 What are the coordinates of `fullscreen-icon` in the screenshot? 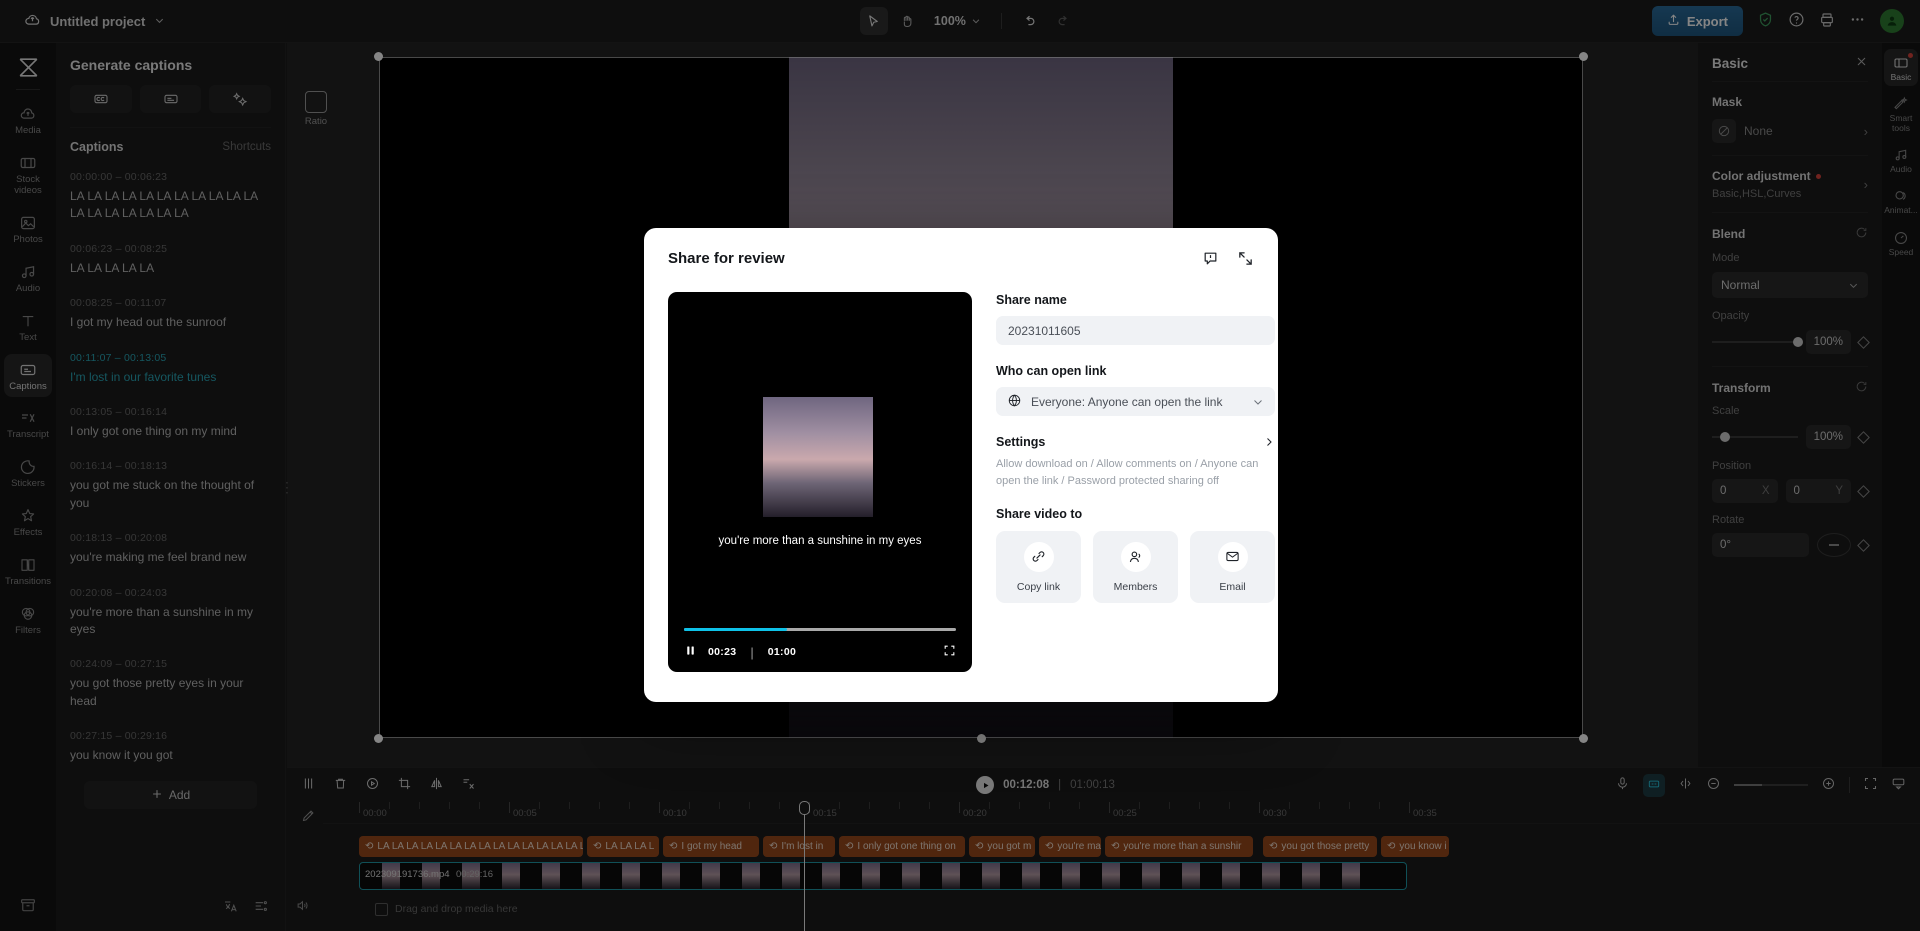 It's located at (949, 652).